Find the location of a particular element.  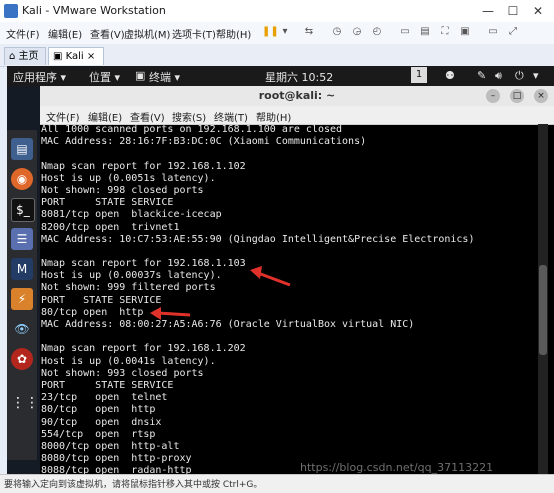

watermark: https://blog.csdn.net/qq_37113221 is located at coordinates (397, 467).